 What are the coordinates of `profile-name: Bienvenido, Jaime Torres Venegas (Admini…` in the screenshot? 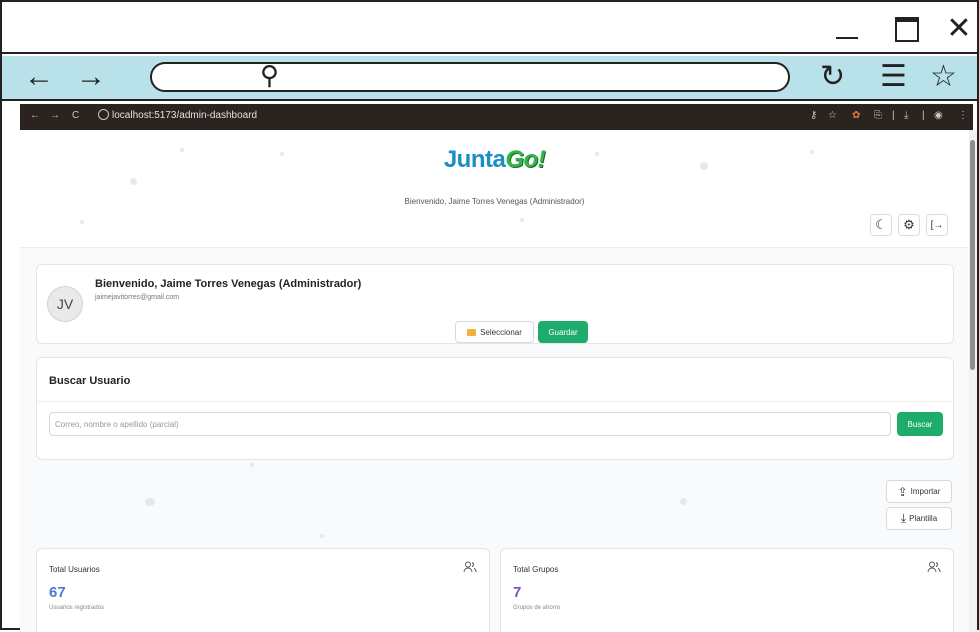 It's located at (228, 284).